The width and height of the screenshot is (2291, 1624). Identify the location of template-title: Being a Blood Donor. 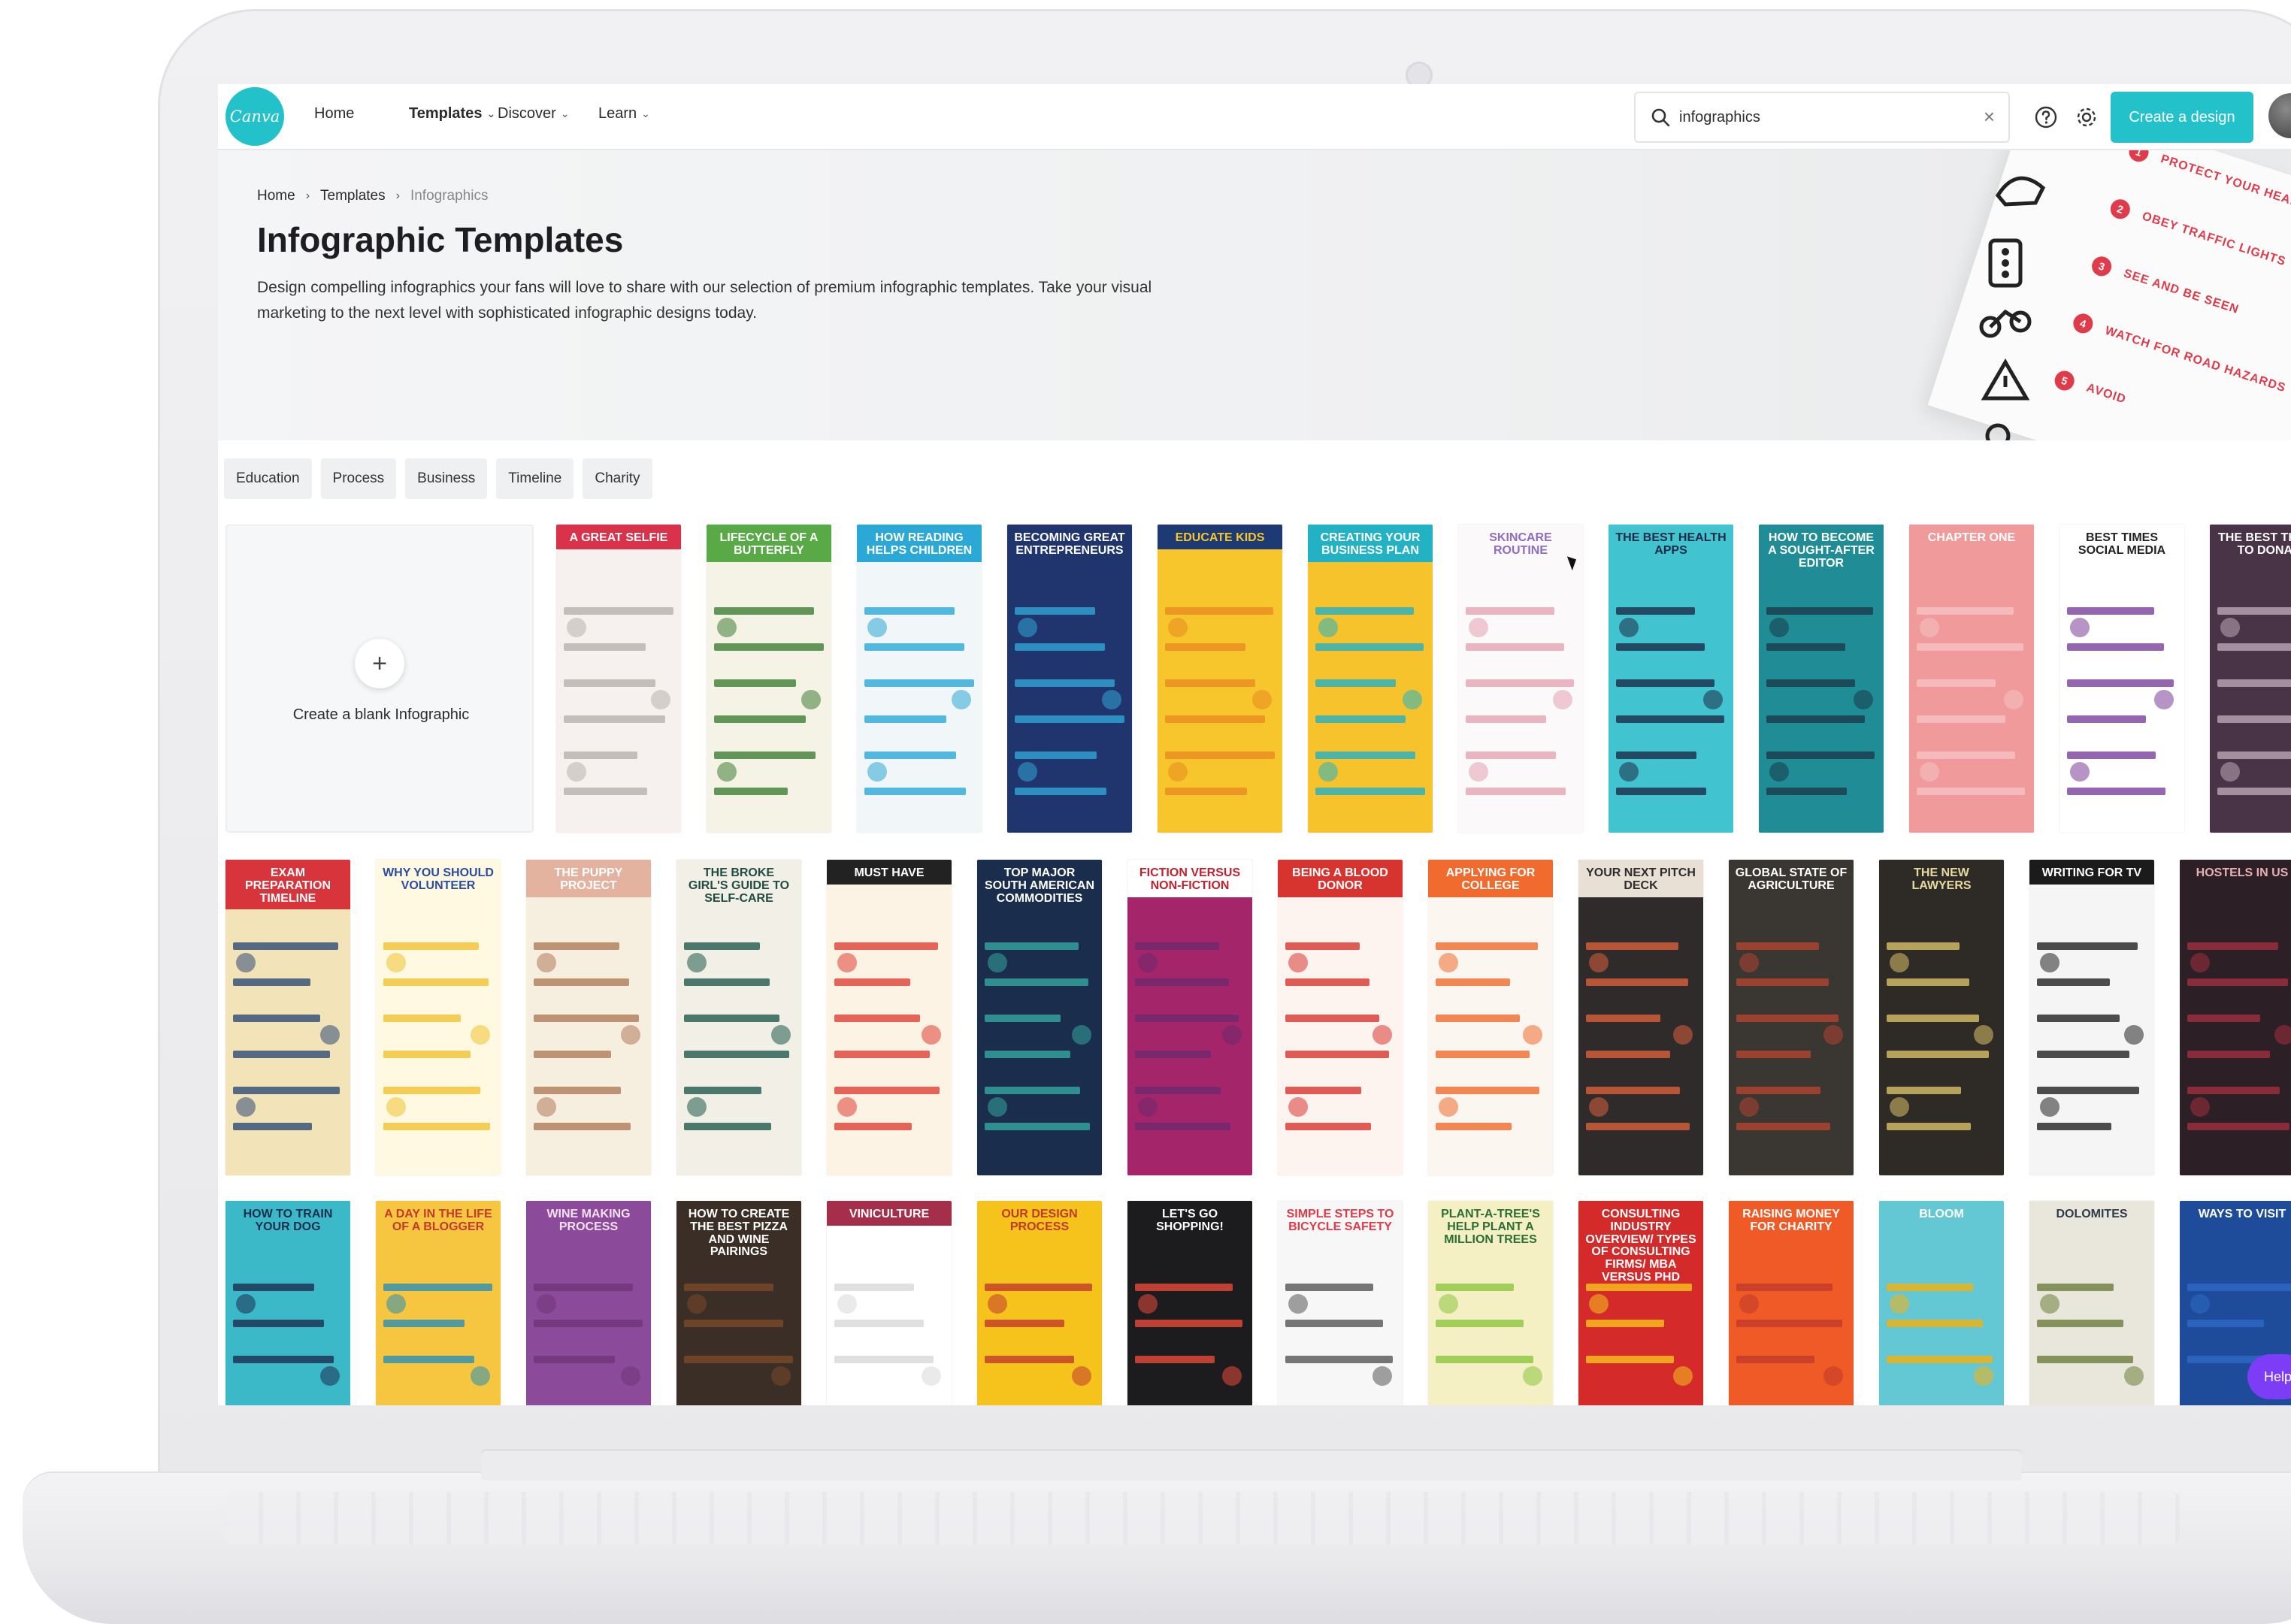
(1340, 878).